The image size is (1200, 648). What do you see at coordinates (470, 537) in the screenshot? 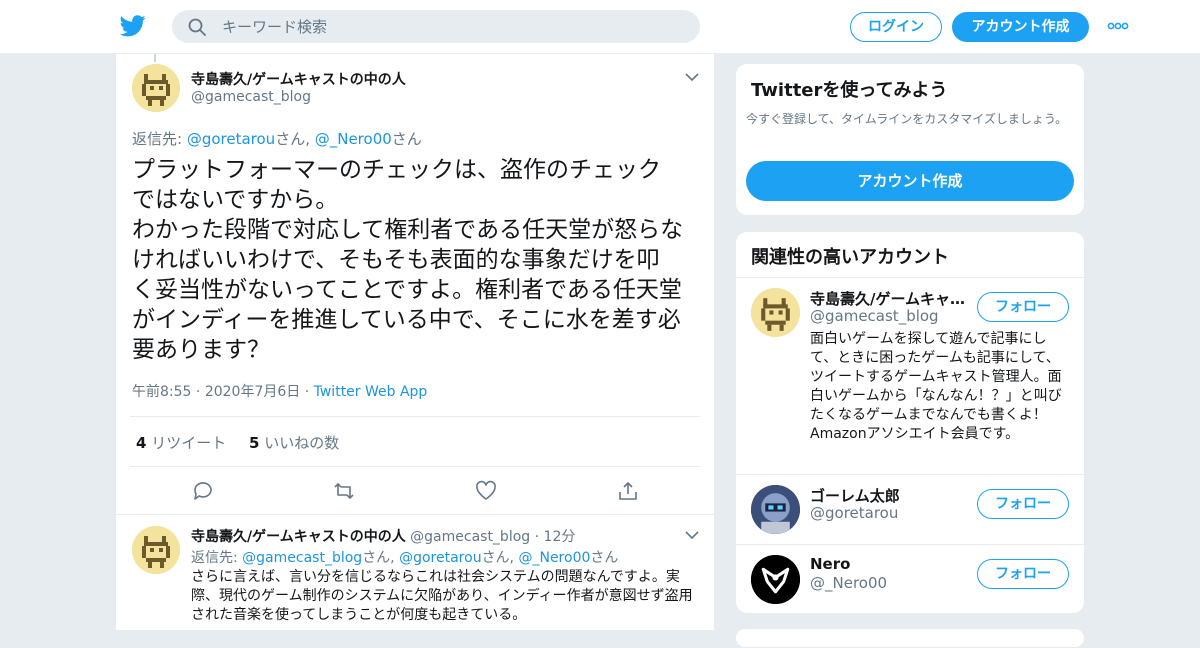
I see `reply-author-handle: @gamecast_blog` at bounding box center [470, 537].